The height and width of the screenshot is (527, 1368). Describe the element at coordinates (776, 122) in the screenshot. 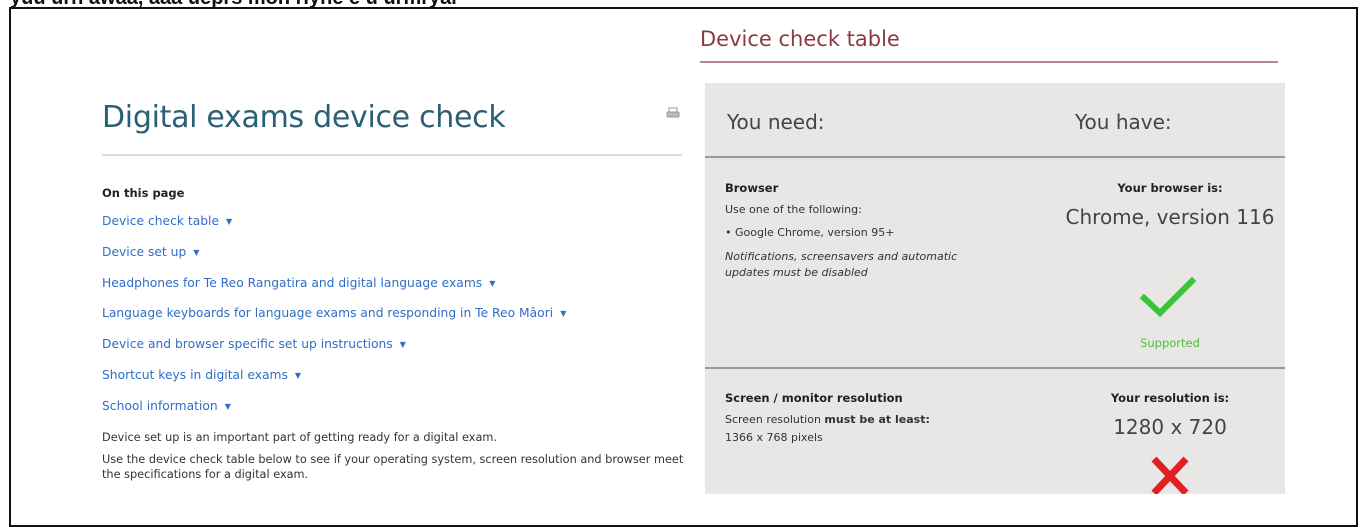

I see `you-need-header: You need:` at that location.